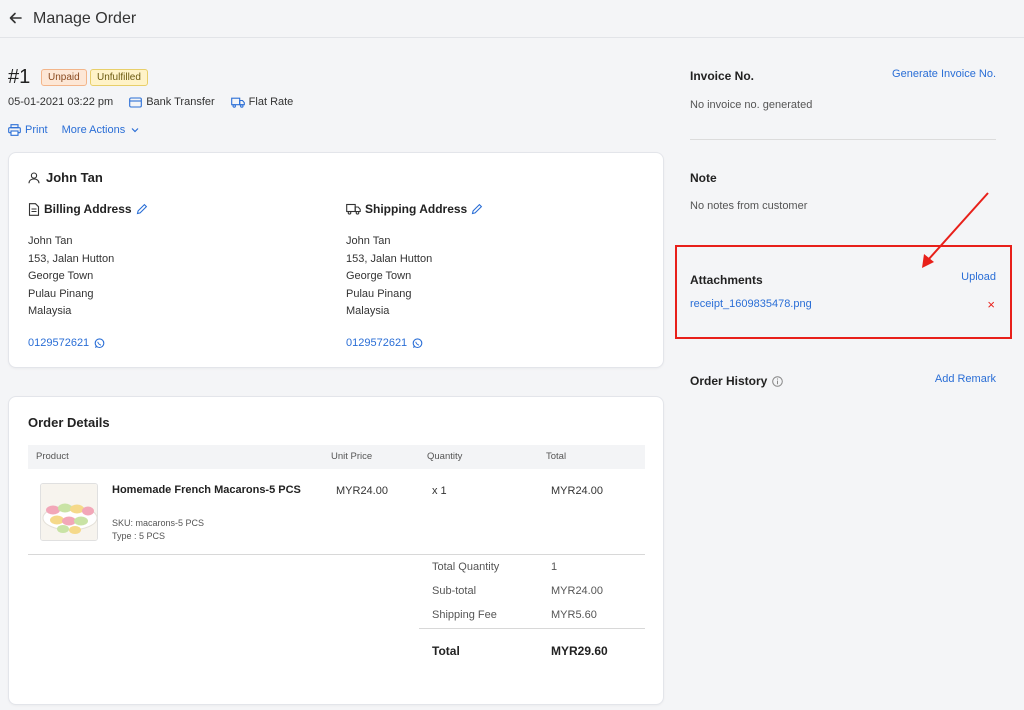 The width and height of the screenshot is (1024, 710). What do you see at coordinates (135, 130) in the screenshot?
I see `chevron-down-icon` at bounding box center [135, 130].